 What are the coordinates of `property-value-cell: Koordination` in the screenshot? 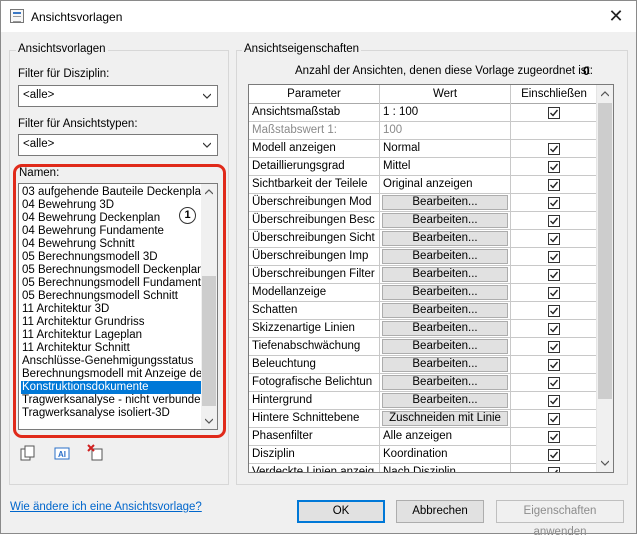 It's located at (445, 455).